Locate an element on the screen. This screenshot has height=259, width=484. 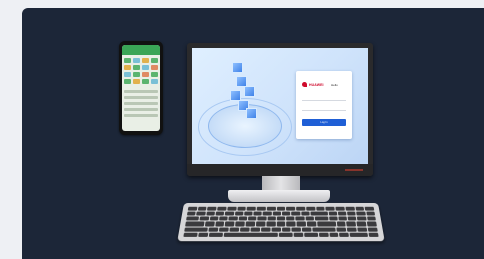
phone-app-list is located at coordinates (141, 103).